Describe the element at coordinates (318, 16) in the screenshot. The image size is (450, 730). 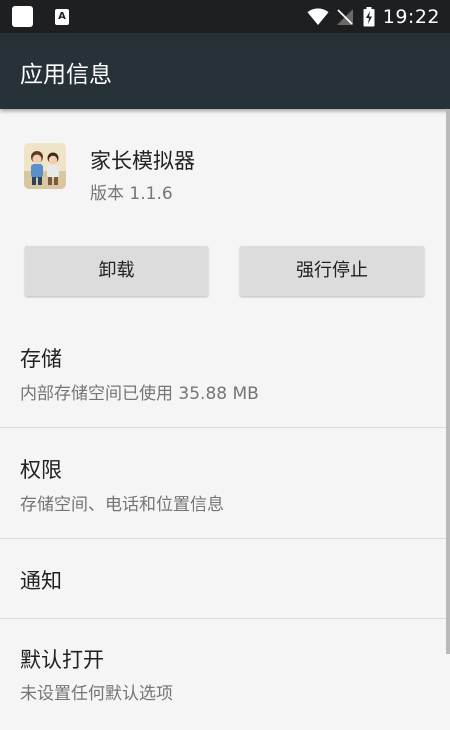
I see `wifi-icon` at that location.